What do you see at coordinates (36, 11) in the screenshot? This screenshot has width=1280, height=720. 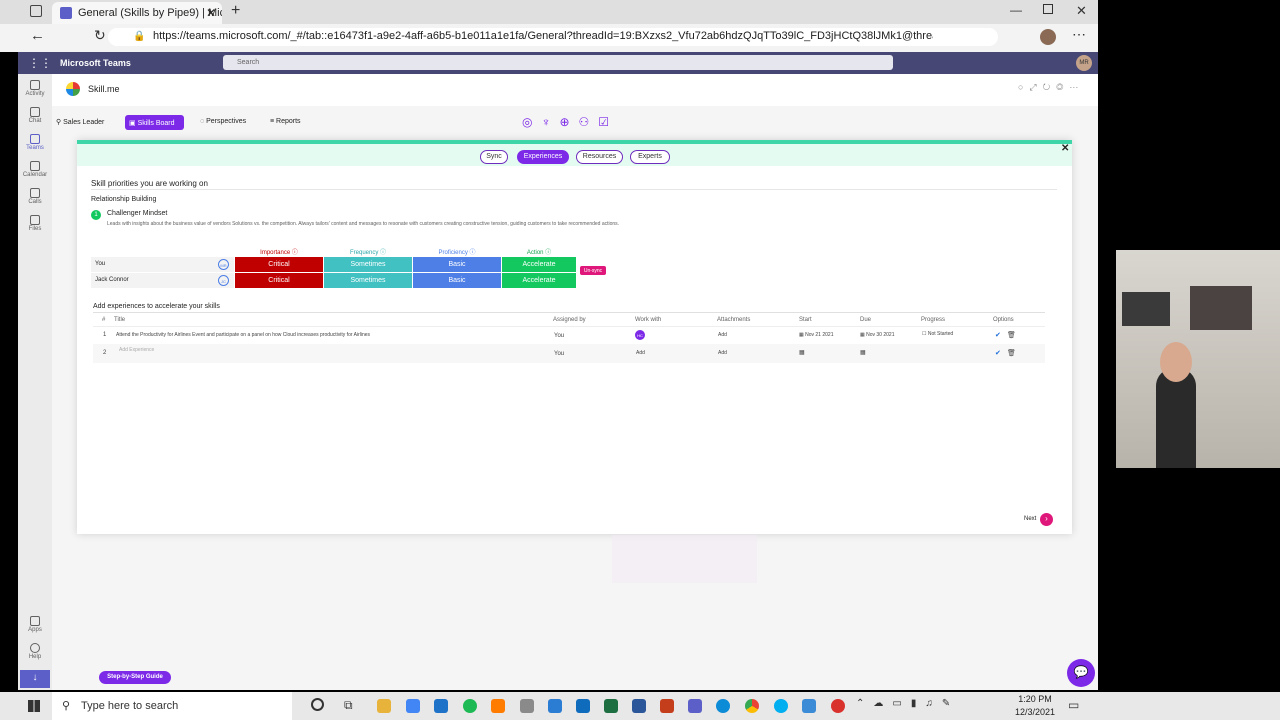 I see `tab-actions-icon` at bounding box center [36, 11].